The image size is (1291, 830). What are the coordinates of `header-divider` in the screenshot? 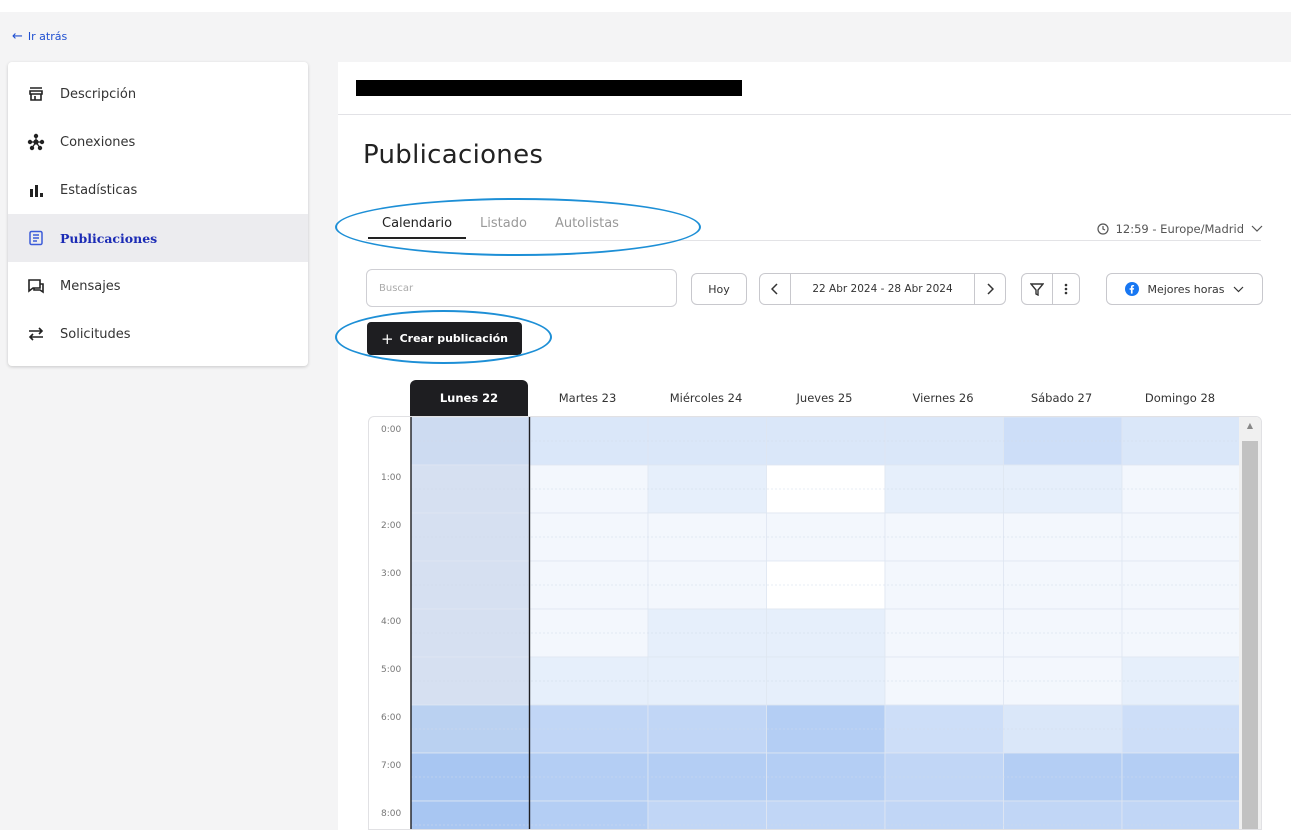 It's located at (814, 114).